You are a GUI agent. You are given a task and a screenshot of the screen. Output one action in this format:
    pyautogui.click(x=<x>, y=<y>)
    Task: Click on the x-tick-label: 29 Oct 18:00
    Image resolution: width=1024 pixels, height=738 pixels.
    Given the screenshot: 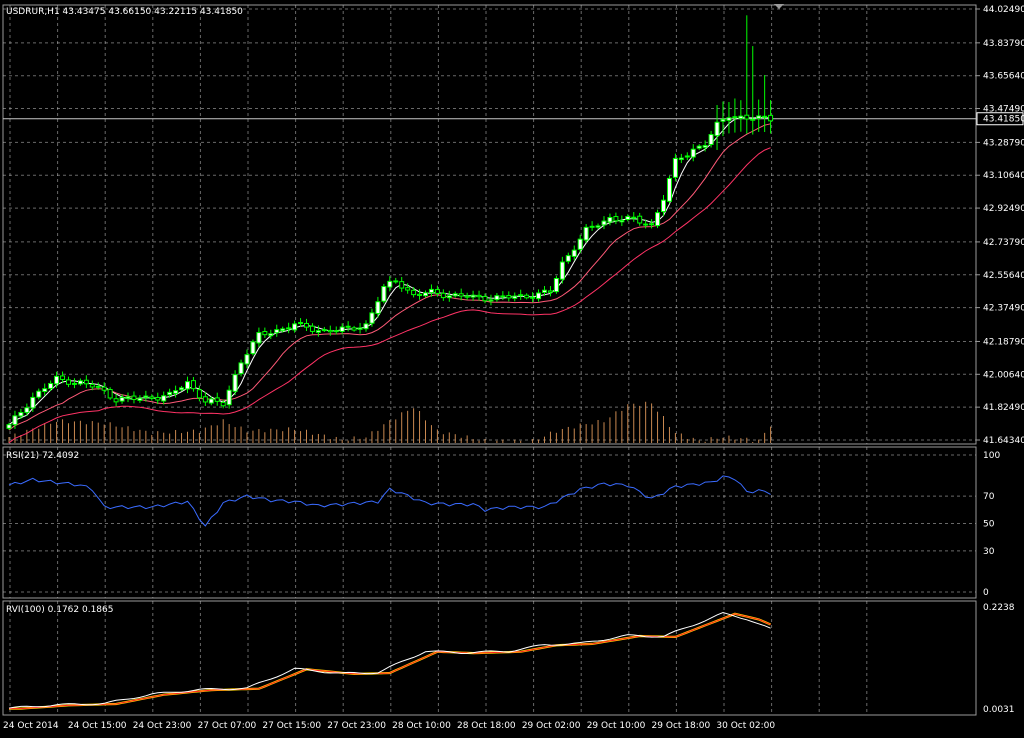 What is the action you would take?
    pyautogui.click(x=681, y=726)
    